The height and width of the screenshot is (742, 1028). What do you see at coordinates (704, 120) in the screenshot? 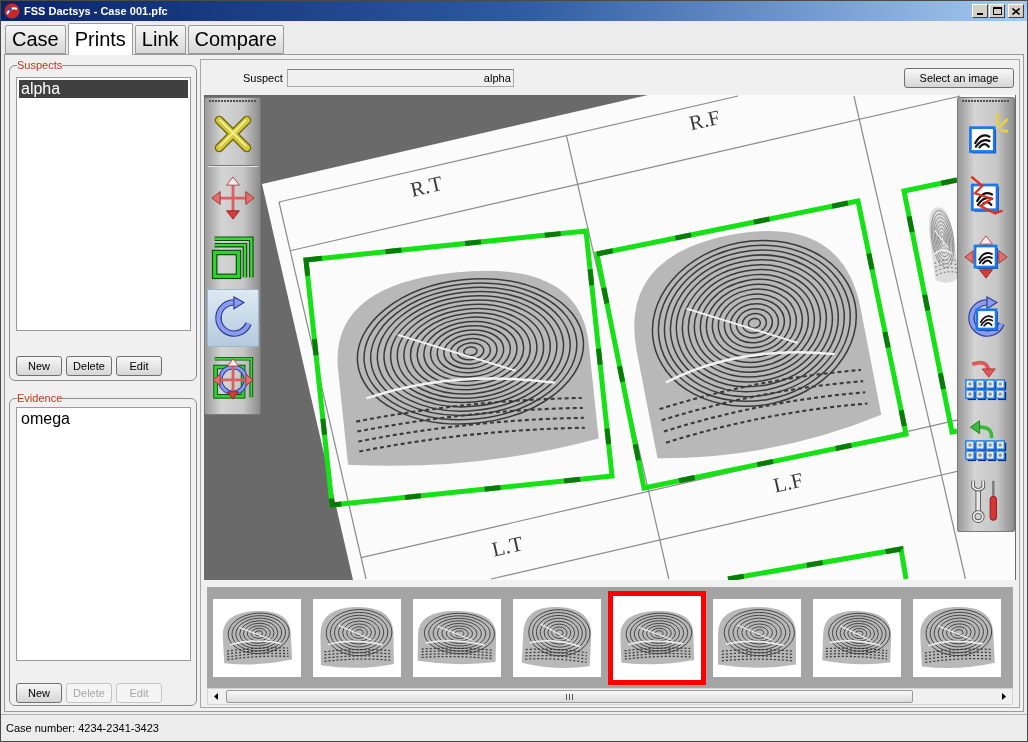
I see `card-label: R.F` at bounding box center [704, 120].